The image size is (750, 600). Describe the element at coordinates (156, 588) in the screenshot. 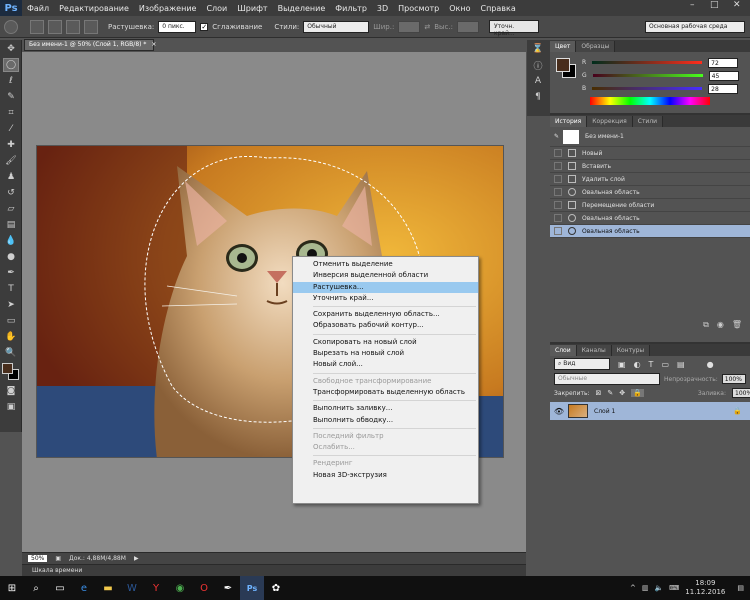

I see `yandex-icon: Y` at that location.